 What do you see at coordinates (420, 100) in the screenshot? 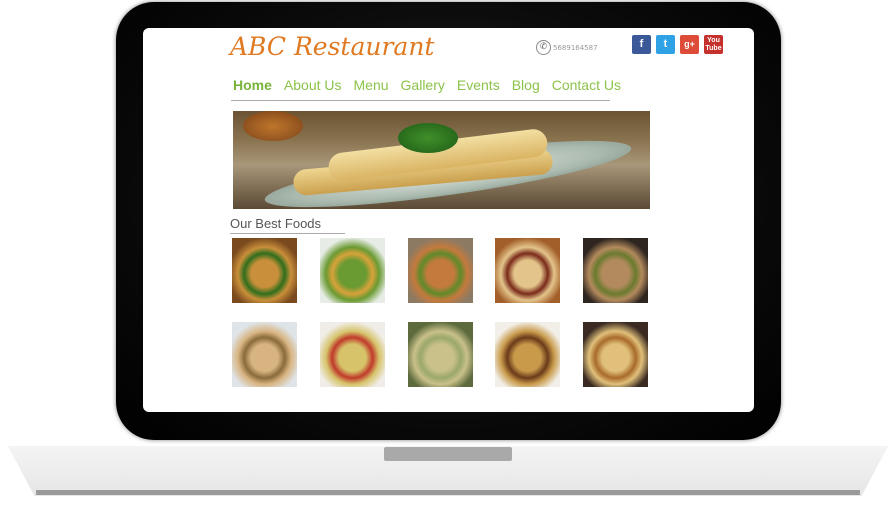
I see `nav-divider` at bounding box center [420, 100].